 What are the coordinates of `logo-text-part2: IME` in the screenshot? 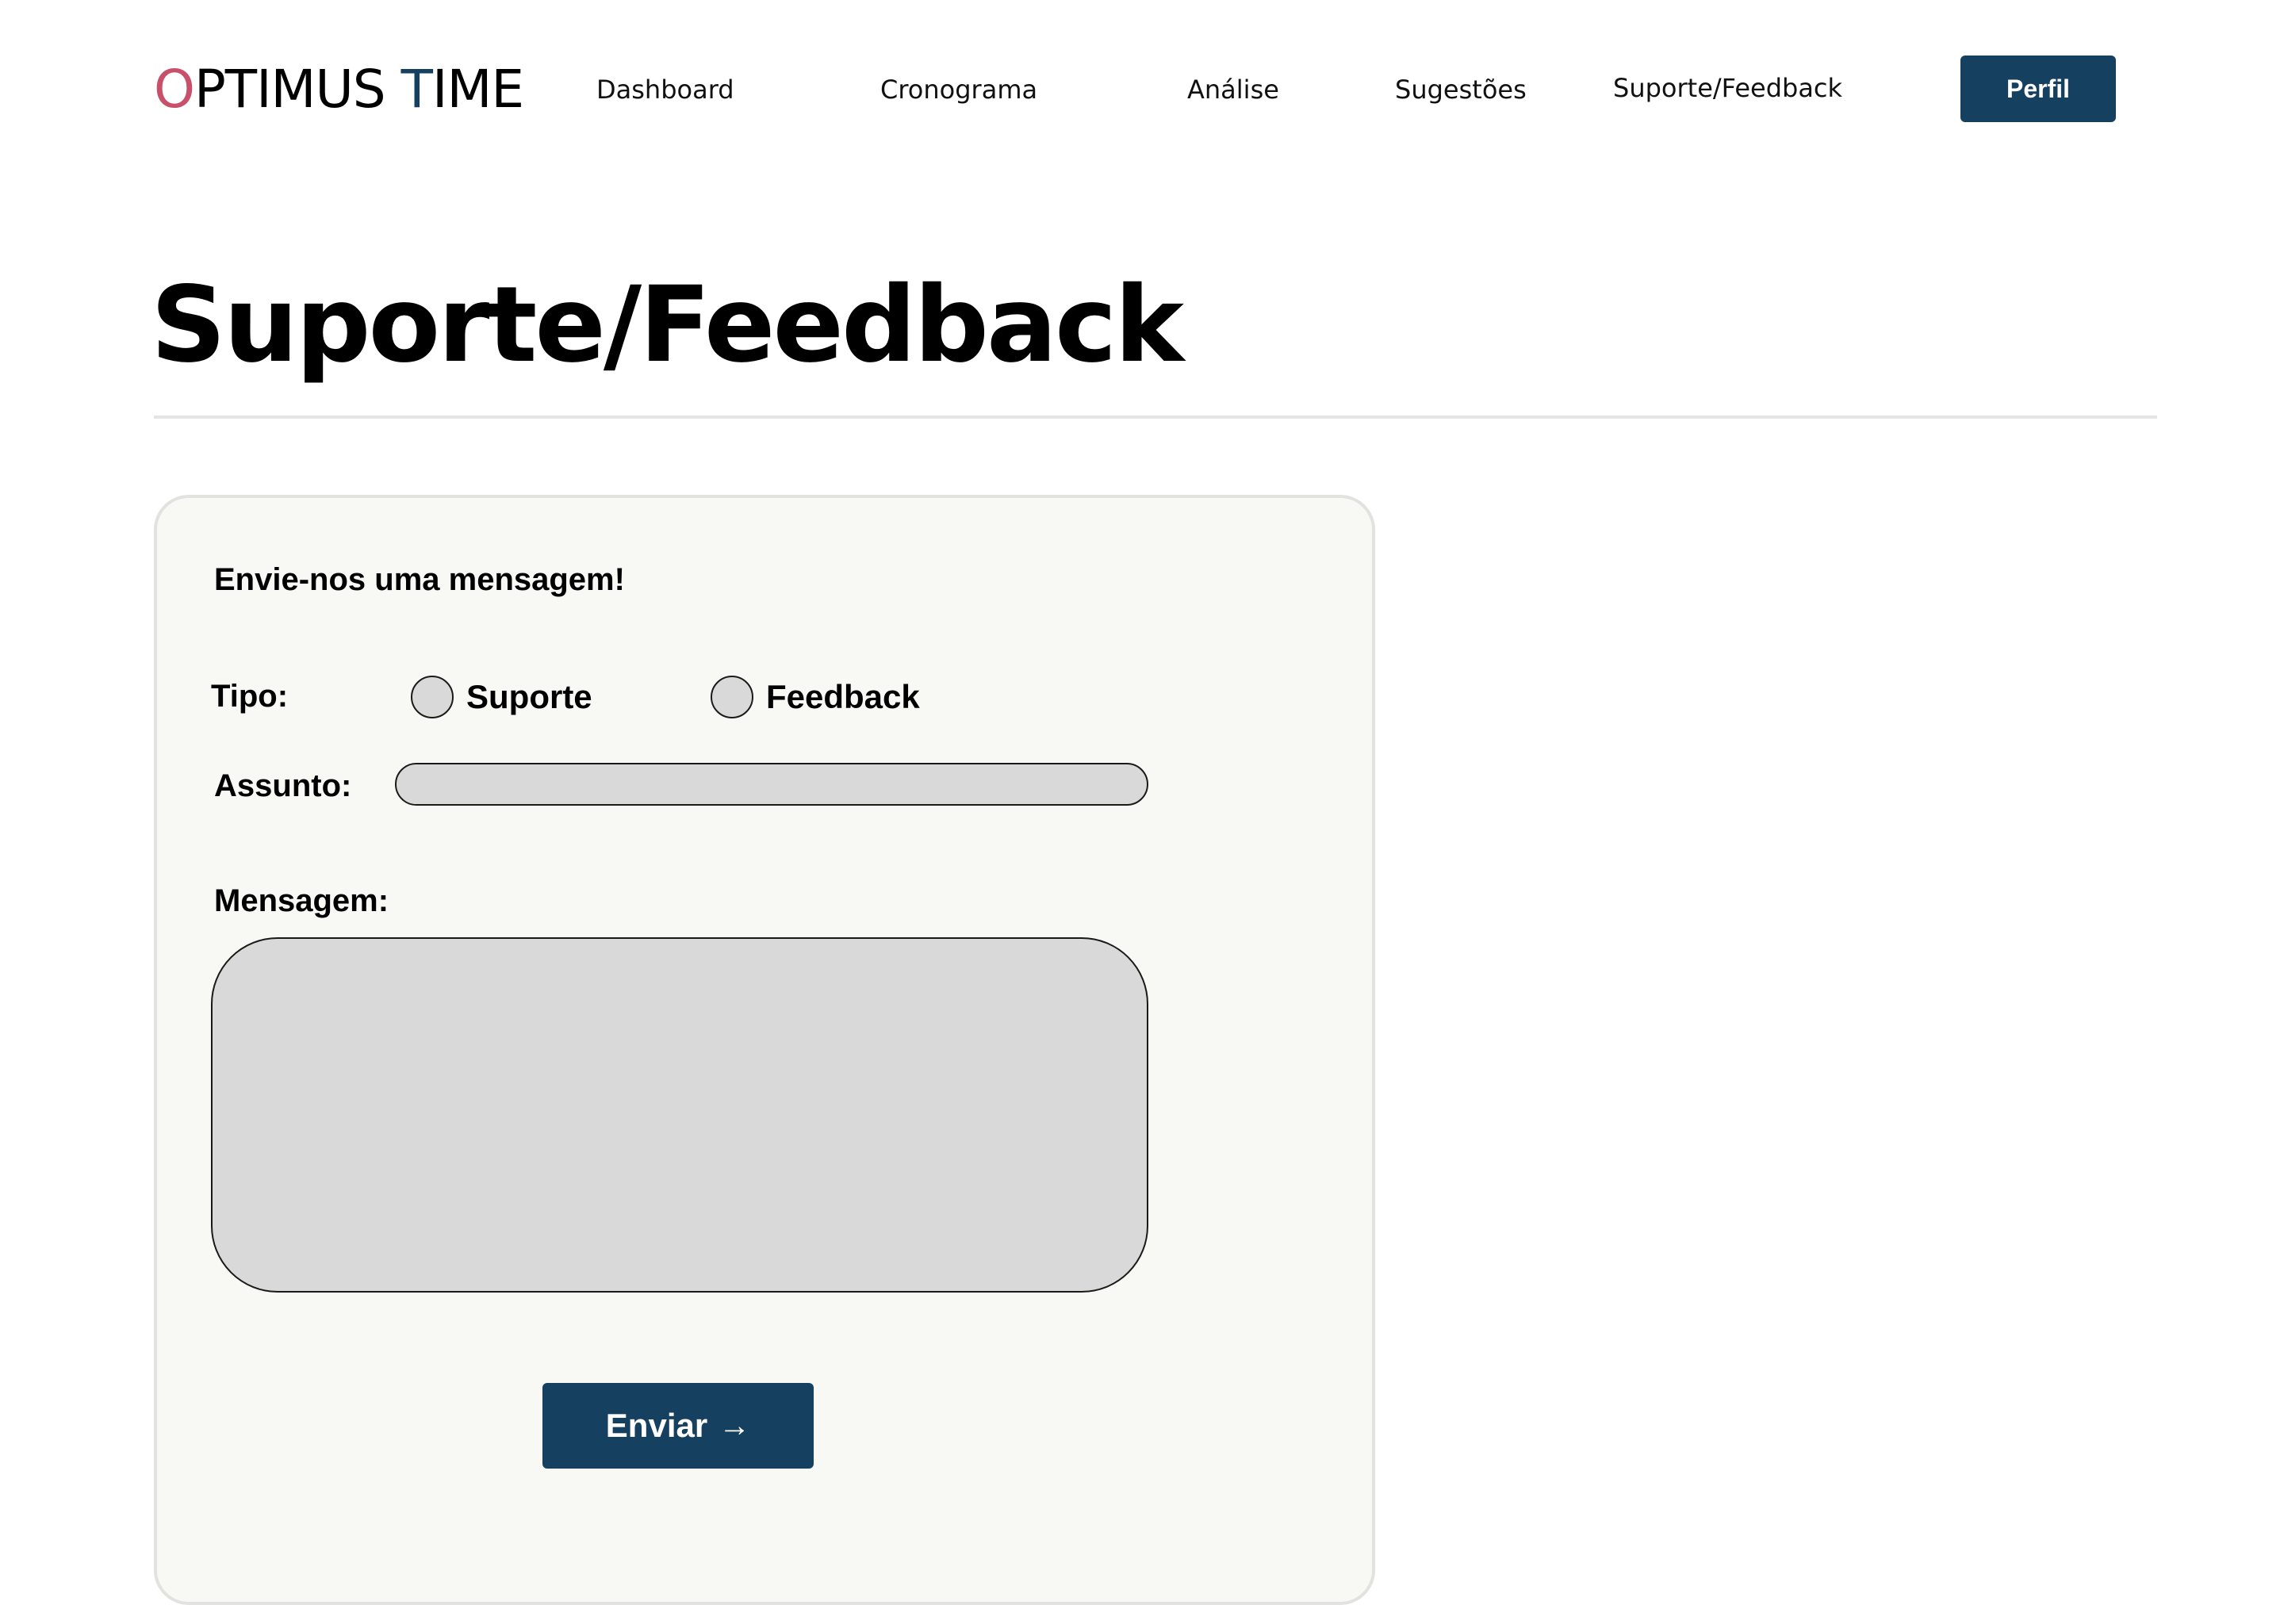 It's located at (478, 89).